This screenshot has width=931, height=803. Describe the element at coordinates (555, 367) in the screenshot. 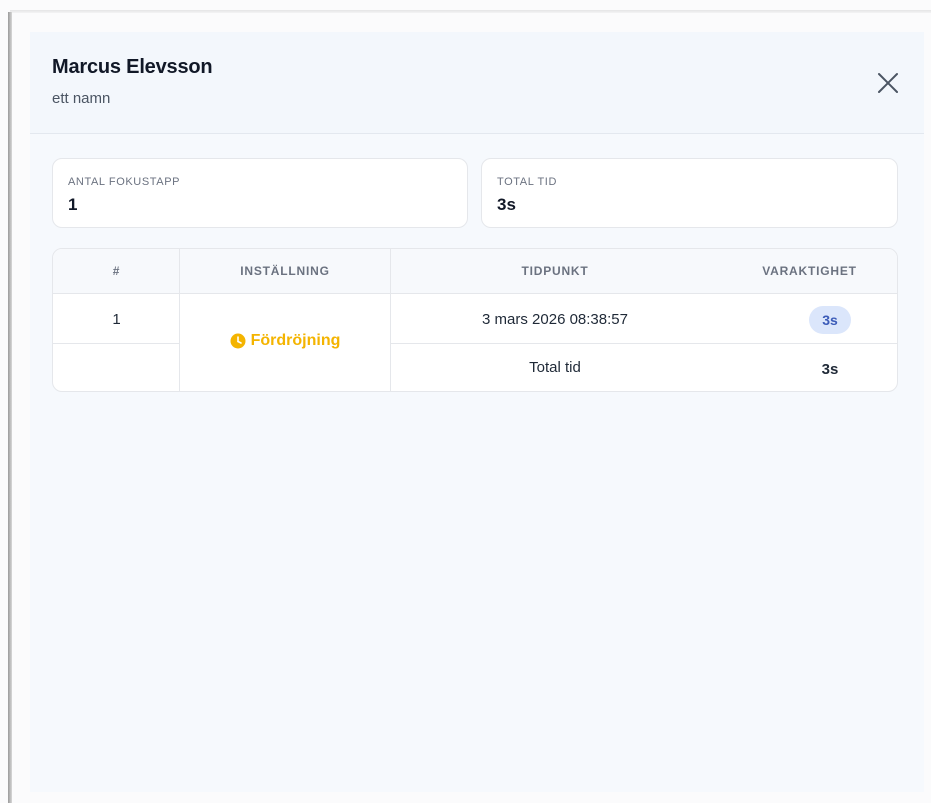

I see `total-time-row-label: Total tid` at that location.